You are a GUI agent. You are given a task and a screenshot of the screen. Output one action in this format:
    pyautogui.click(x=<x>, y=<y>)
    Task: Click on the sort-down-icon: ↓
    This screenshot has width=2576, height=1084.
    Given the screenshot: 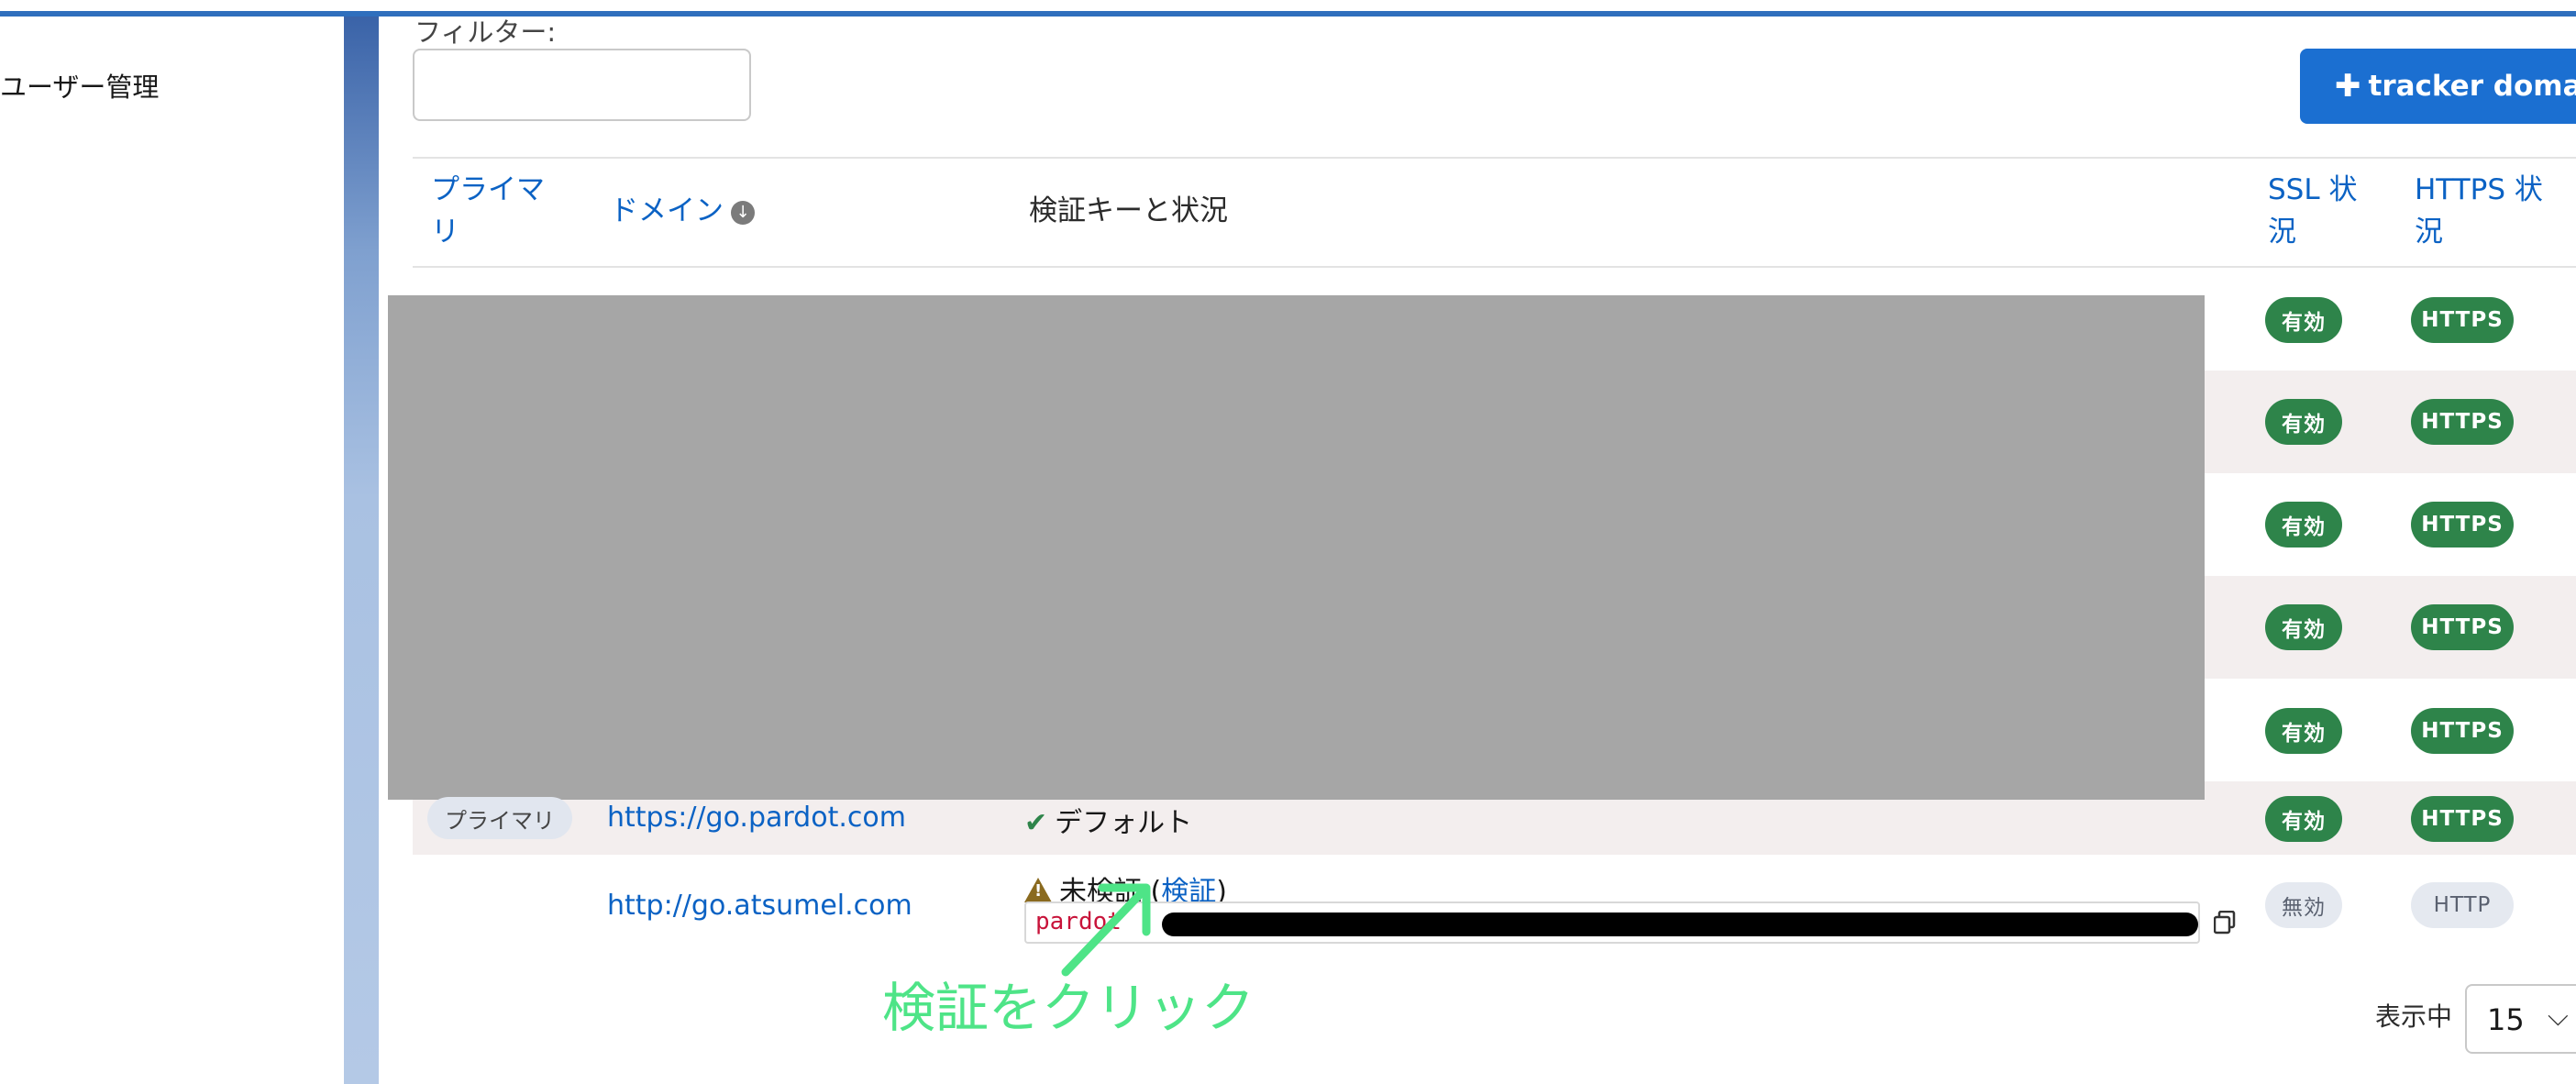 What is the action you would take?
    pyautogui.click(x=743, y=212)
    